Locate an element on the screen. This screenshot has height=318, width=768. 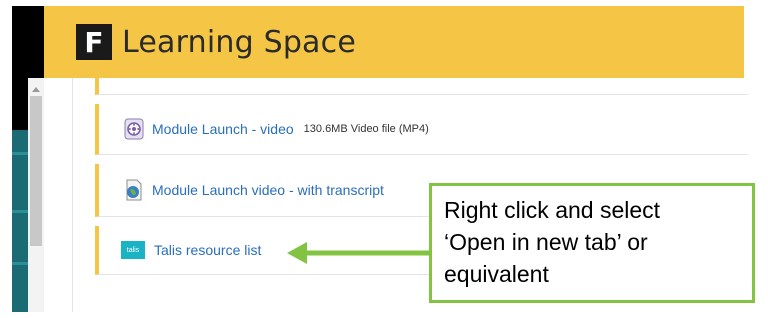
callout-text-line: ‘Open in new tab’ or is located at coordinates (546, 242).